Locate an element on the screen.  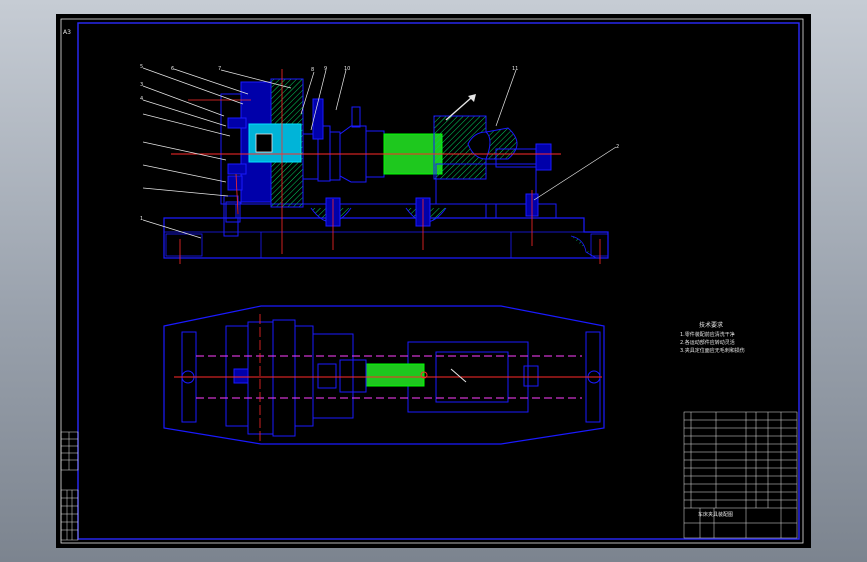
balloon-label: 7 is located at coordinates (219, 69).